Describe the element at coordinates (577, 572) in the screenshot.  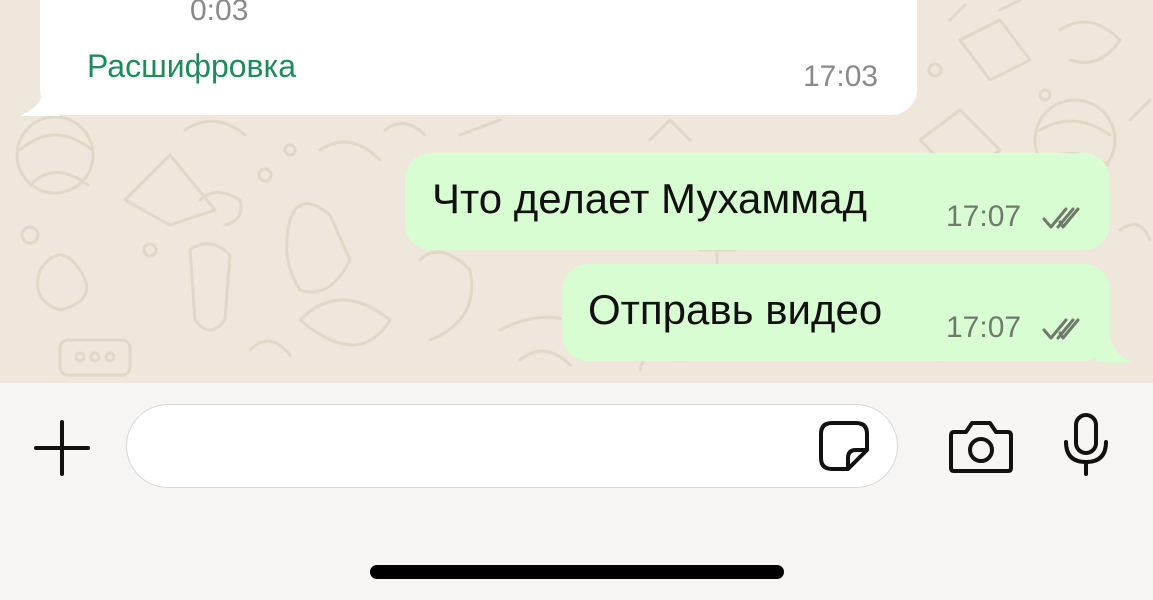
I see `home-indicator` at that location.